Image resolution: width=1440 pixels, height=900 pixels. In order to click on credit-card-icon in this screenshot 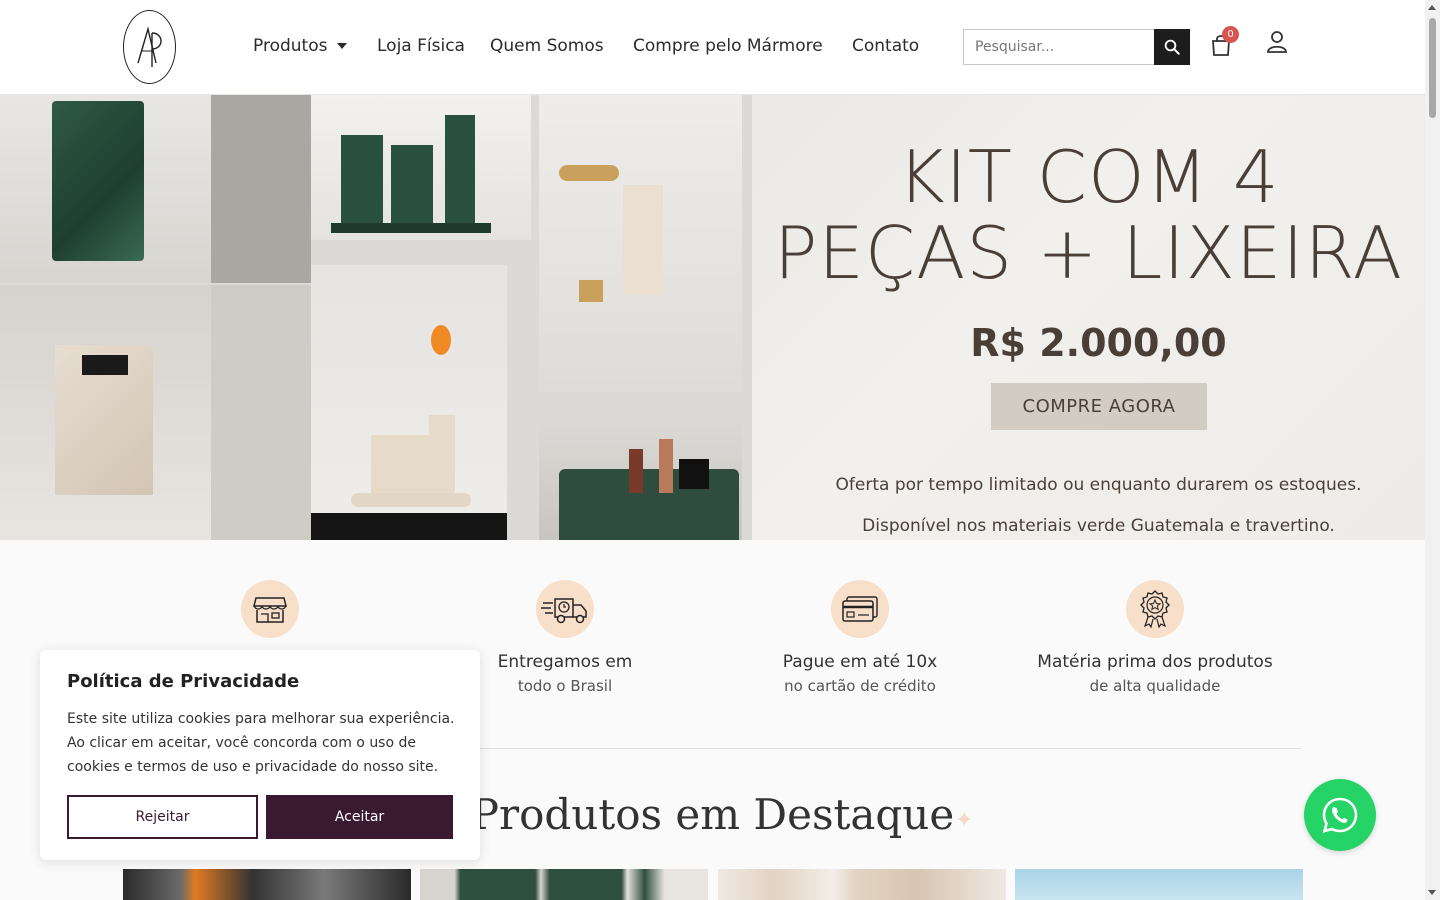, I will do `click(860, 609)`.